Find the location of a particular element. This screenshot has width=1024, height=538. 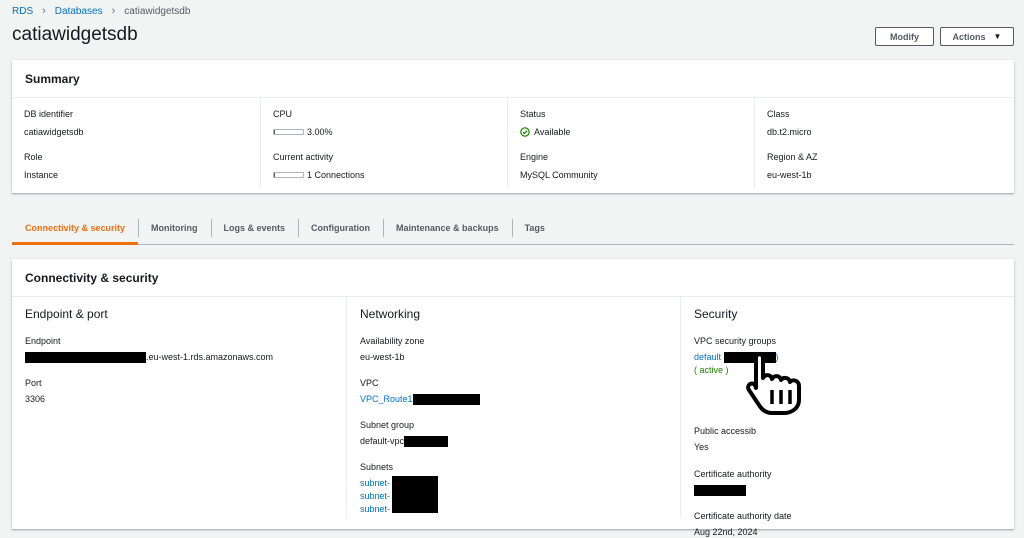

class-label: Class is located at coordinates (778, 114).